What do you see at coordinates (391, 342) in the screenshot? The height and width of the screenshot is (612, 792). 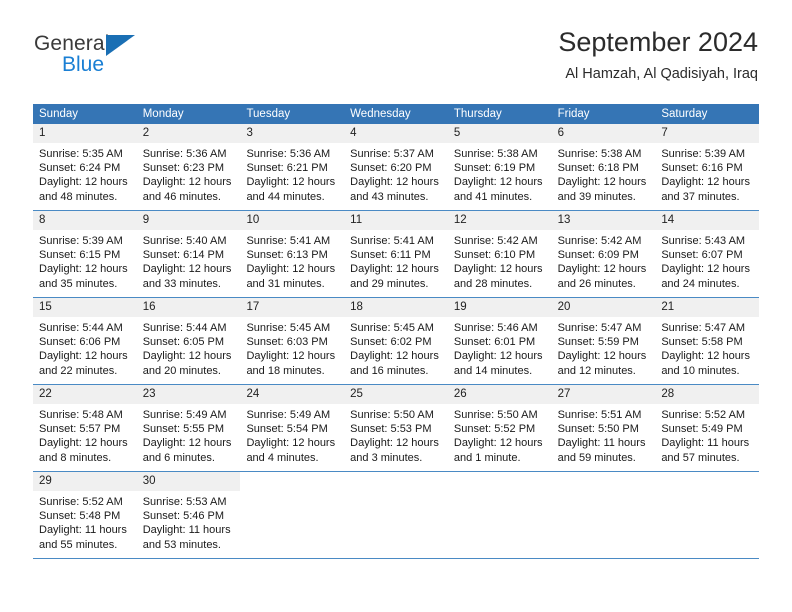 I see `sunset-time: Sunset: 6:02 PM` at bounding box center [391, 342].